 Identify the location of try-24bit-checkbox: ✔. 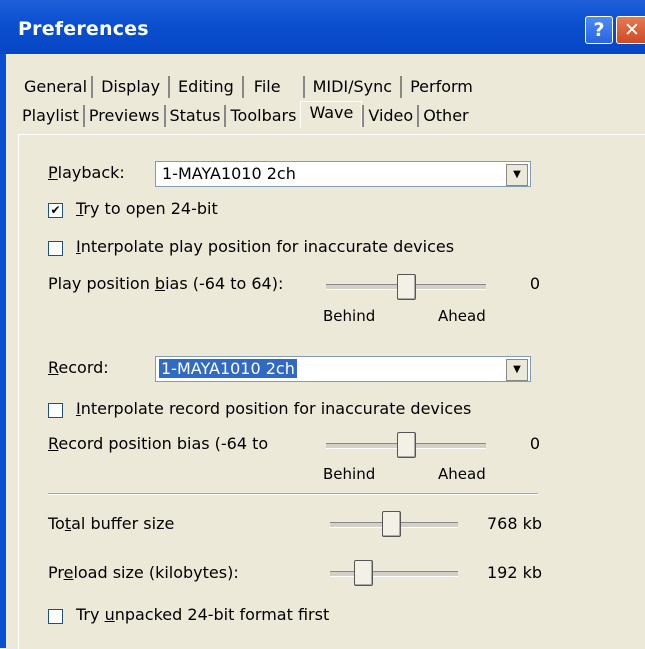
(55, 210).